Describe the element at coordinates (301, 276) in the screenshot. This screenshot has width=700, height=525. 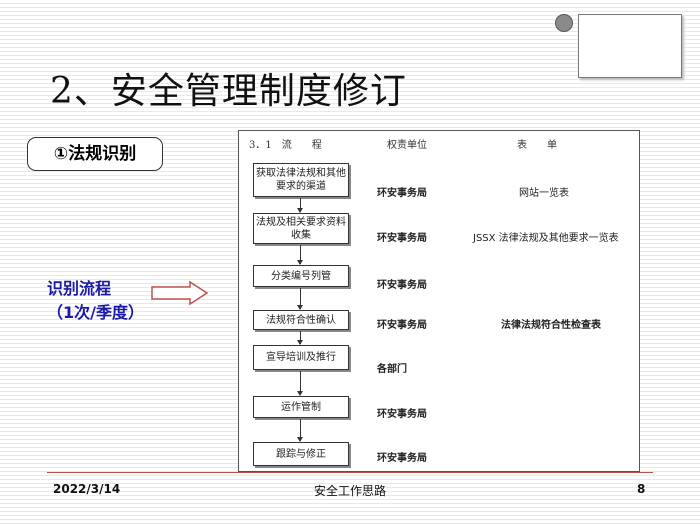
I see `flow-step: 分类编号列管` at that location.